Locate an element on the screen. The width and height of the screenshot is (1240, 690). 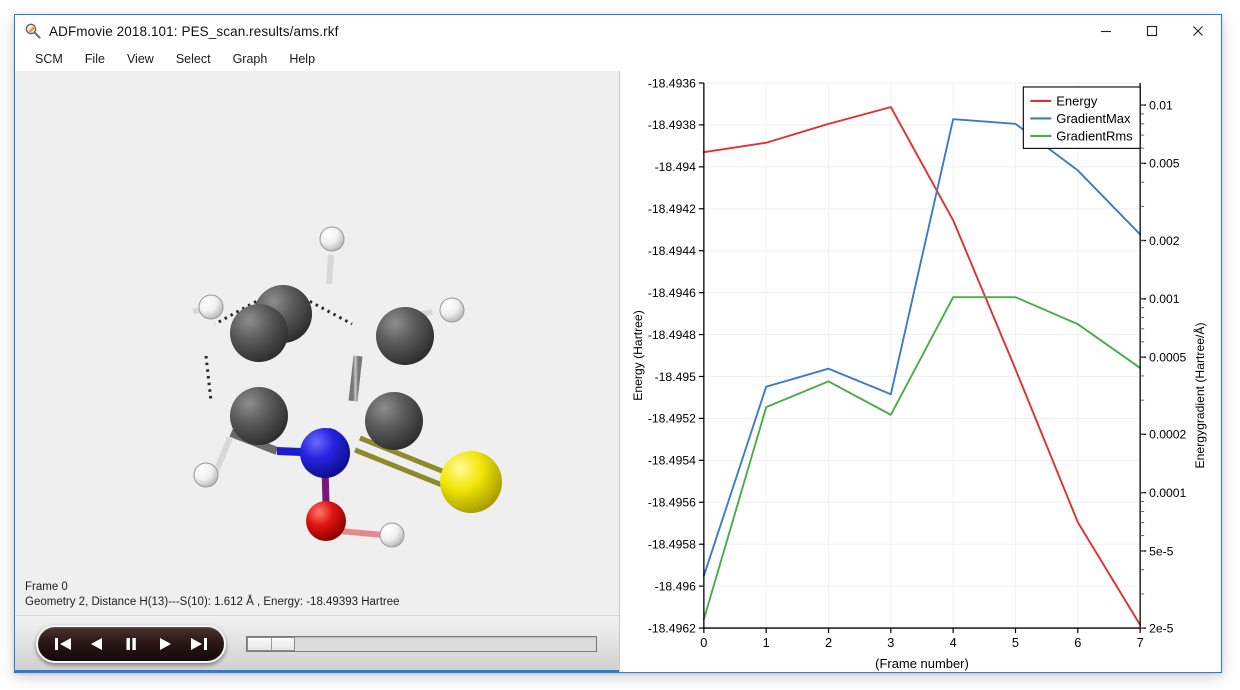
window-controls is located at coordinates (1152, 31).